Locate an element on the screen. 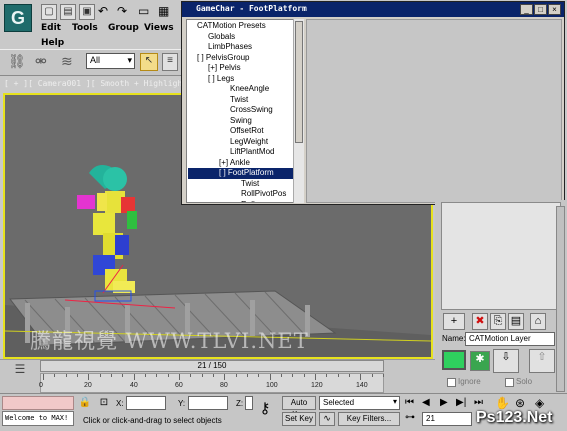 This screenshot has height=431, width=567. add-layer-icon: + is located at coordinates (454, 321).